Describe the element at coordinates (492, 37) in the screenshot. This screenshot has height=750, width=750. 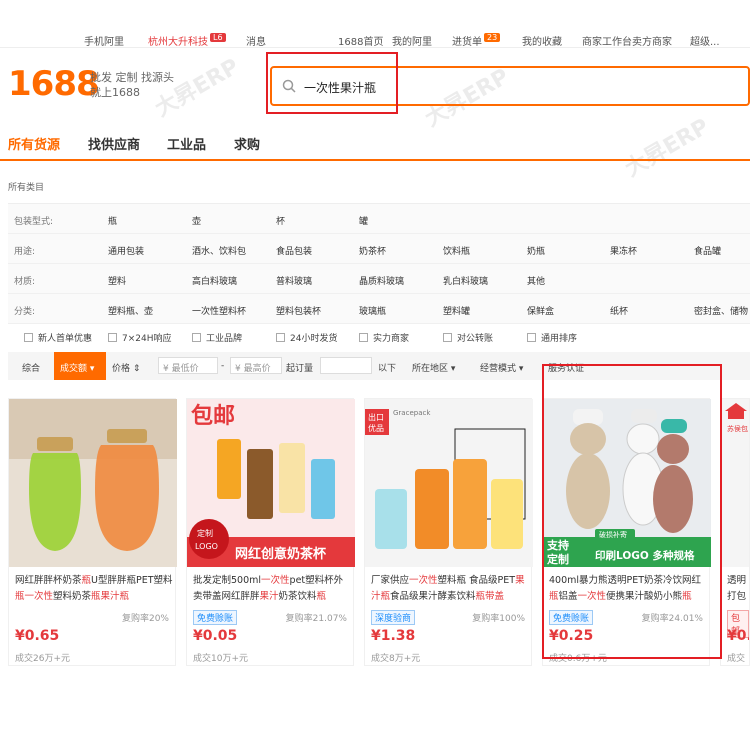
I see `cart-count-badge: 23` at that location.